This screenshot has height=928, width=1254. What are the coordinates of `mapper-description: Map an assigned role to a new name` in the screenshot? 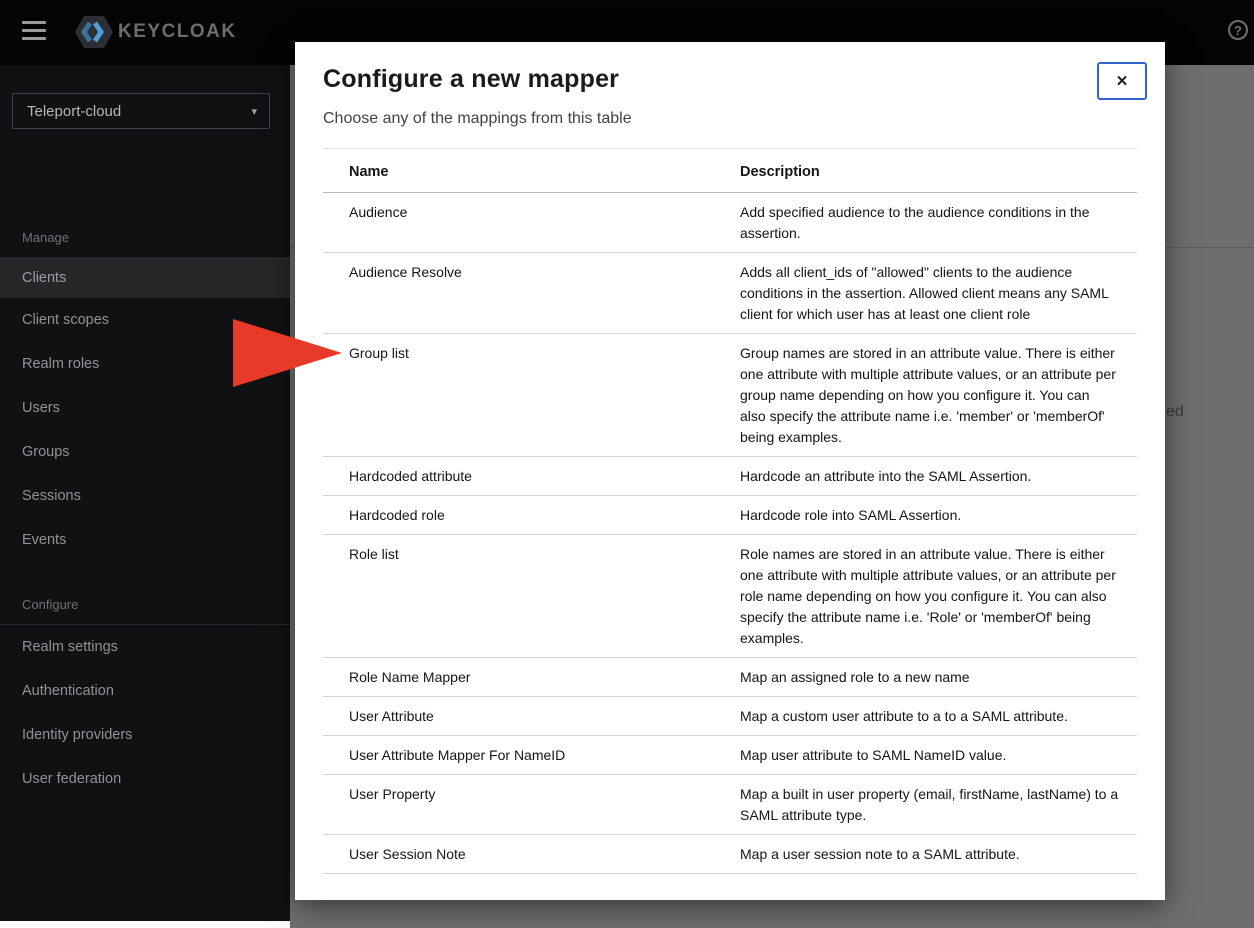 It's located at (925, 677).